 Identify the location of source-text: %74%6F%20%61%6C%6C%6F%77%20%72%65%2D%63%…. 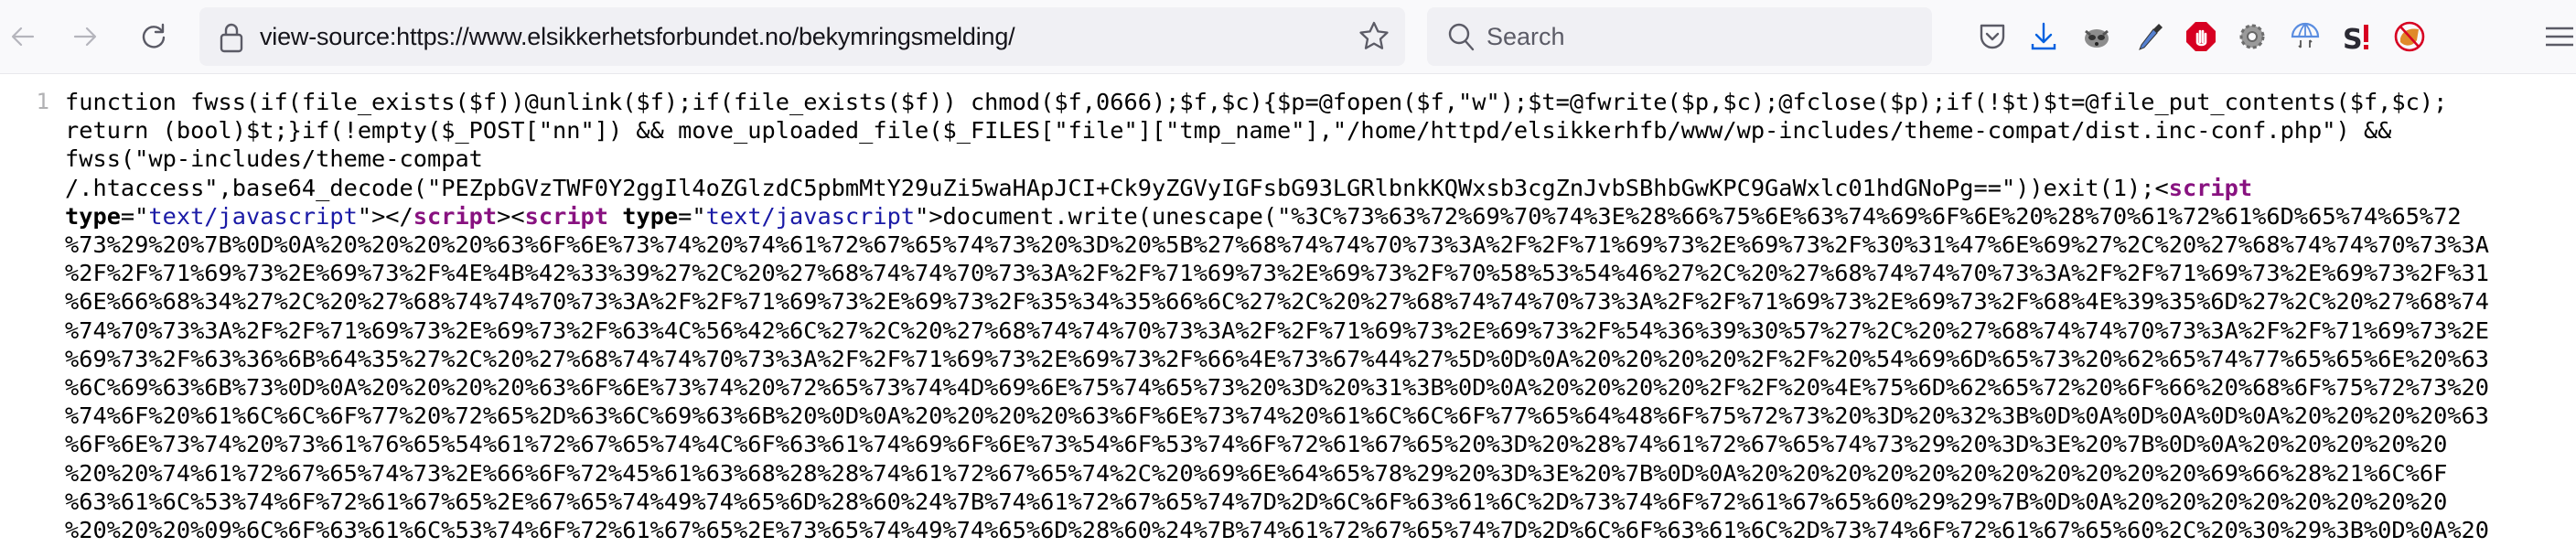
(1277, 416).